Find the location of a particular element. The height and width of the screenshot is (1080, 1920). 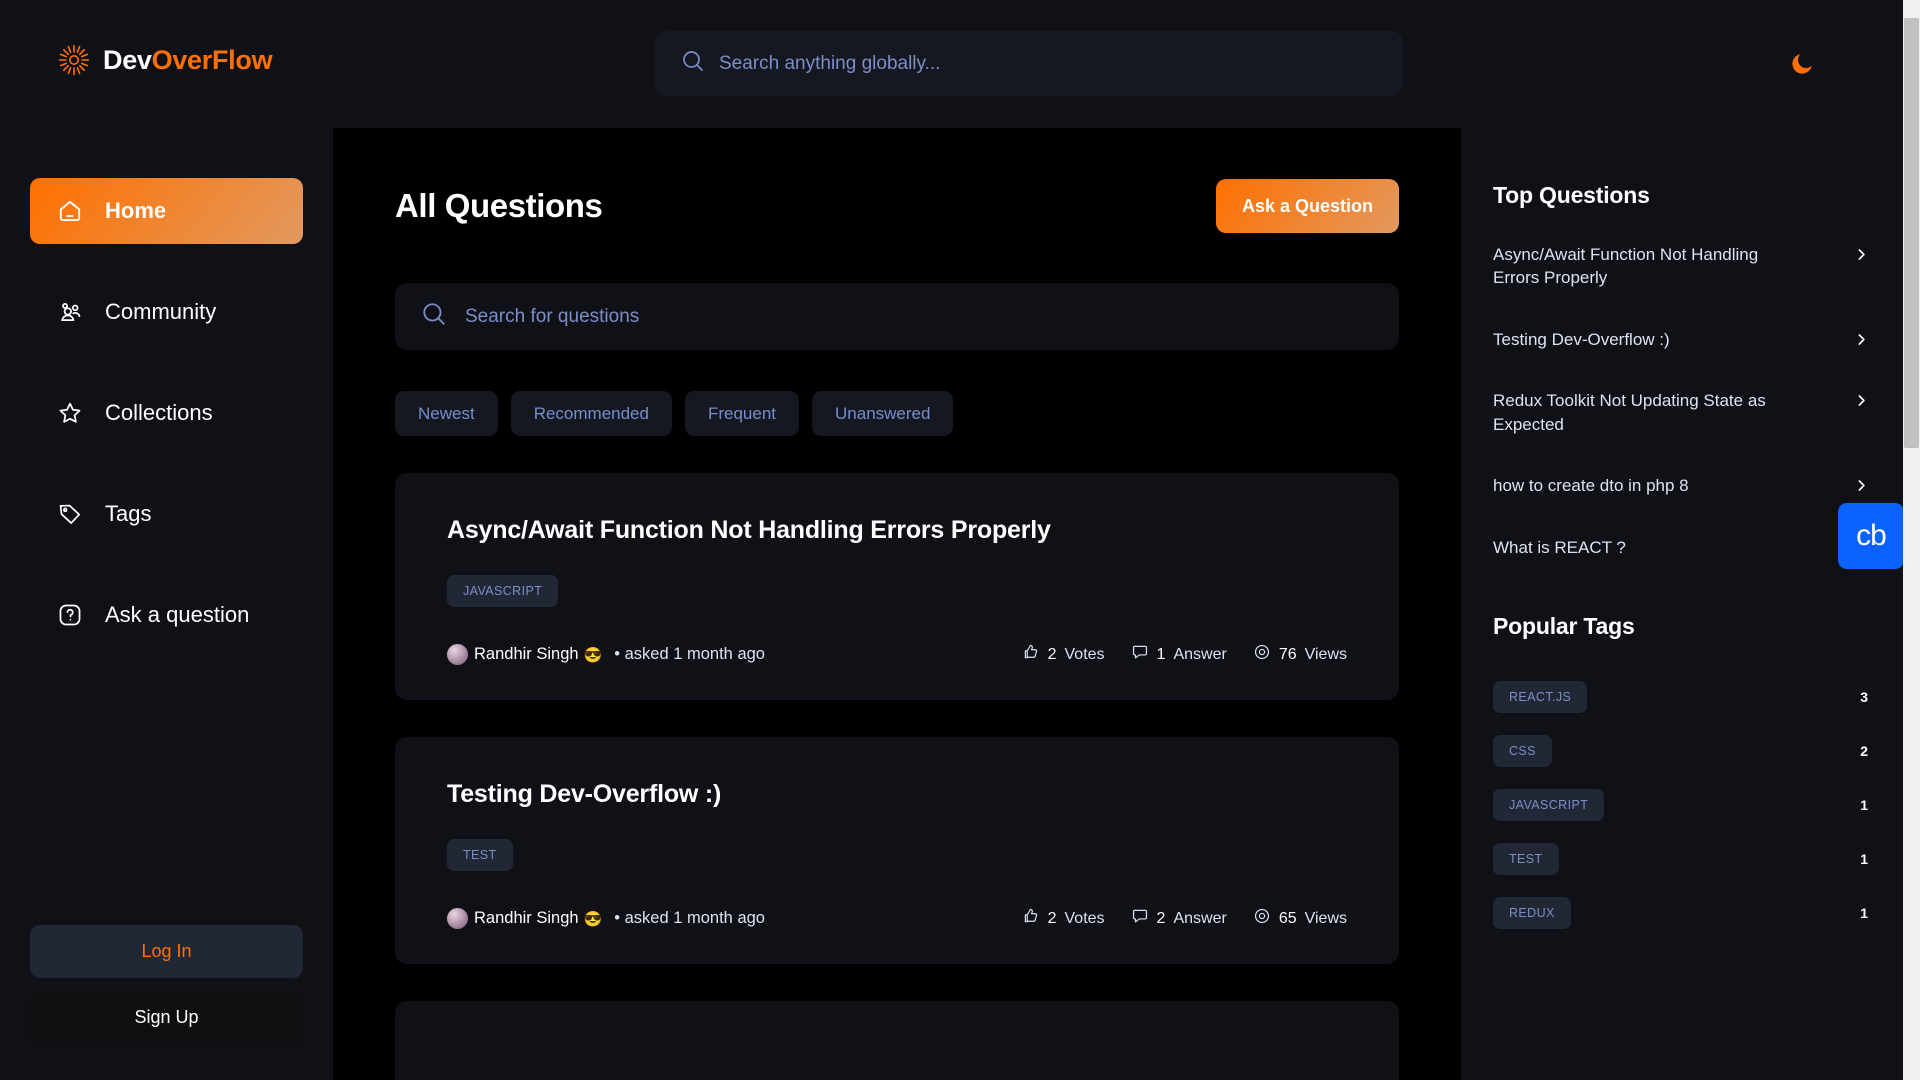

popular-tag-row: CSS 2 is located at coordinates (1680, 751).